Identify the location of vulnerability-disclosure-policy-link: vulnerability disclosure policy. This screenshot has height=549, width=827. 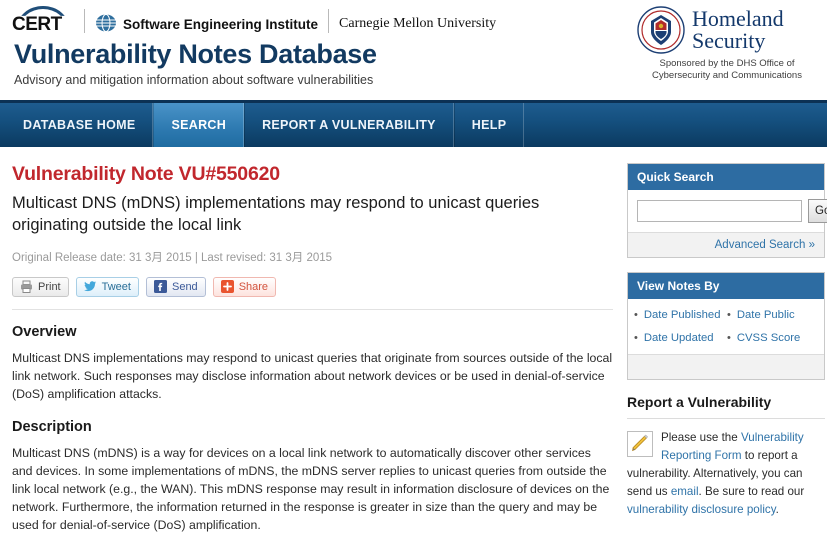
(701, 509).